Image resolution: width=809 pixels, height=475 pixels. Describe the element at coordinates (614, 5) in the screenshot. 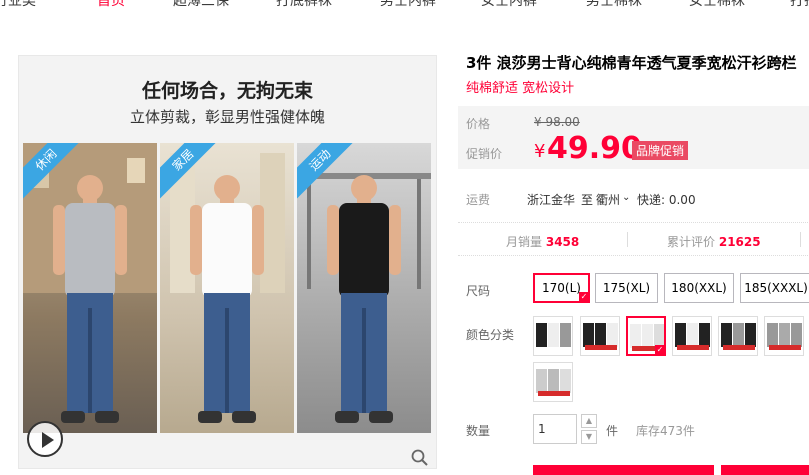

I see `nav-item: 男士棉袜` at that location.